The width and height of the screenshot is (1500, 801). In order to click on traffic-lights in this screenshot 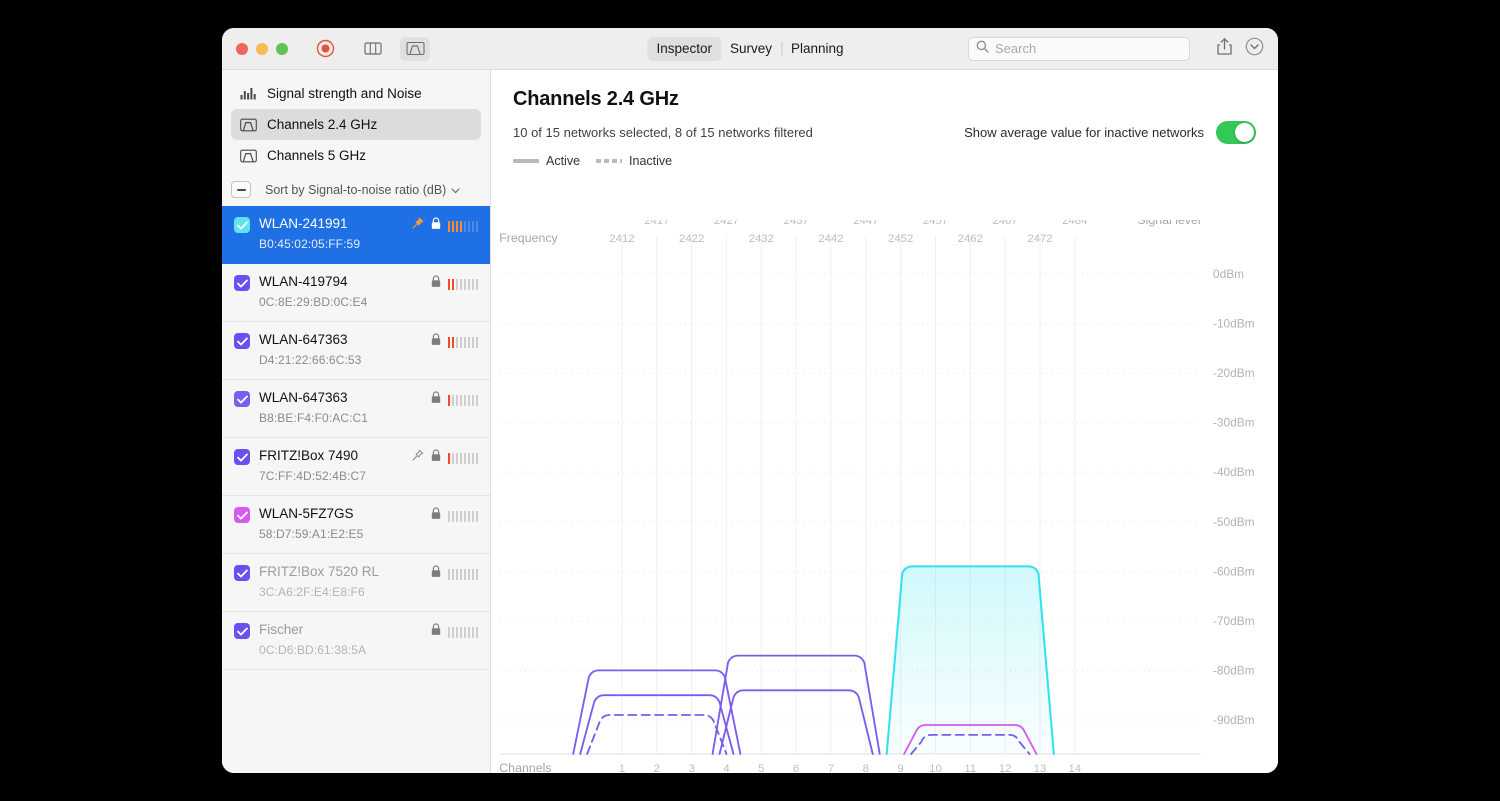, I will do `click(262, 48)`.